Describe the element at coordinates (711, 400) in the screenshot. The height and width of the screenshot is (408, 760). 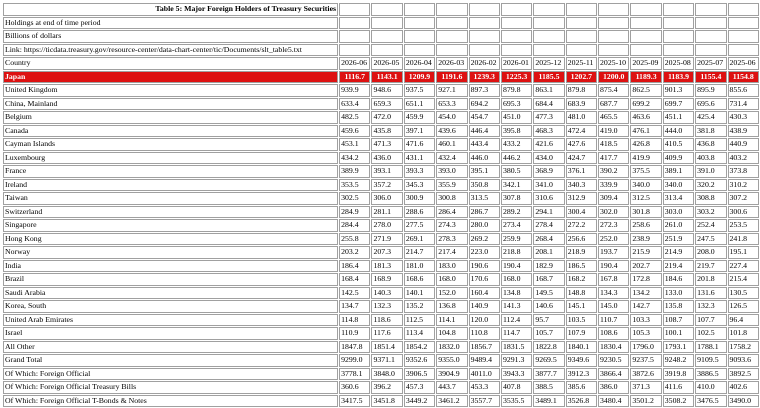
I see `value-cell: 3476.5` at that location.